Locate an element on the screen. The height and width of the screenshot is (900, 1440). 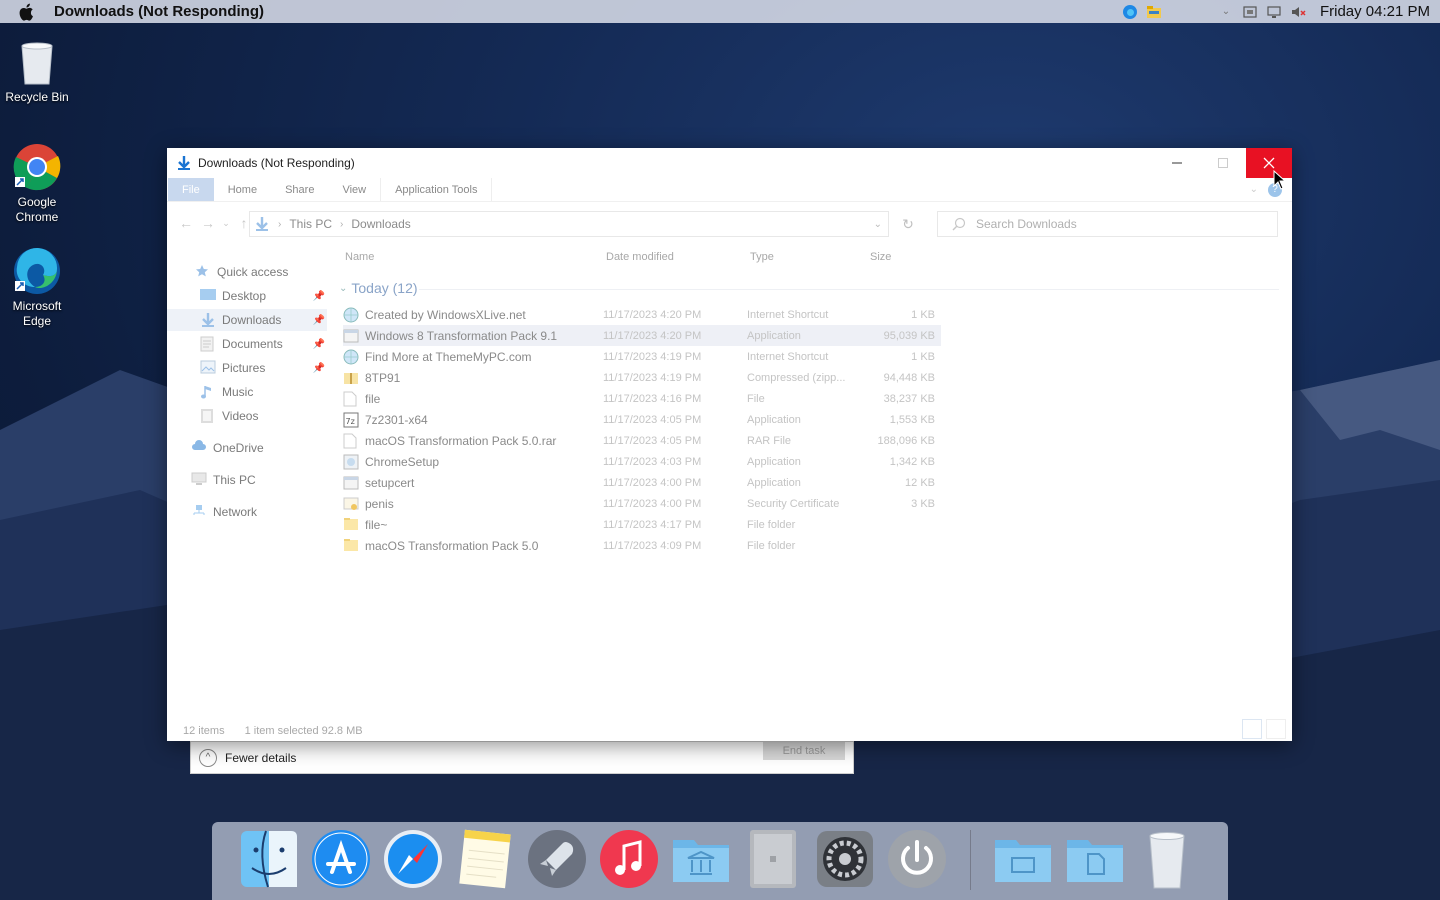
column-header-name: Name is located at coordinates (359, 257).